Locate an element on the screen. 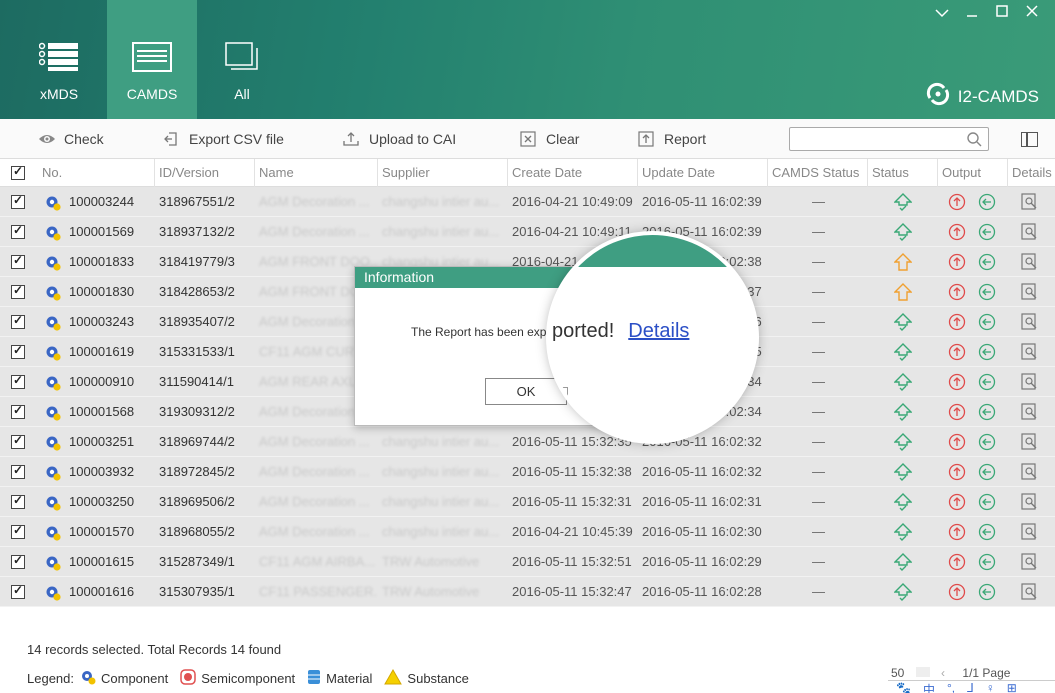 The width and height of the screenshot is (1055, 693). page-size-dropdown is located at coordinates (922, 672).